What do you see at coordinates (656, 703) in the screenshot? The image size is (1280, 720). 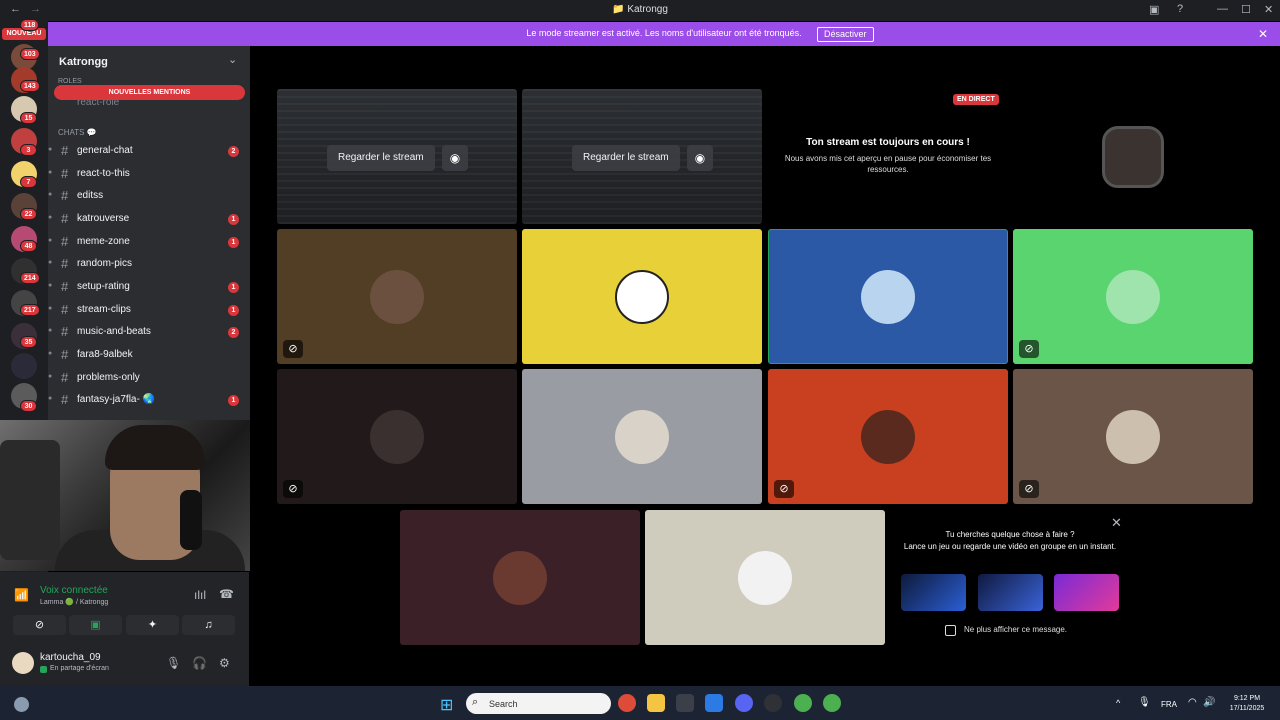 I see `file-explorer-icon` at bounding box center [656, 703].